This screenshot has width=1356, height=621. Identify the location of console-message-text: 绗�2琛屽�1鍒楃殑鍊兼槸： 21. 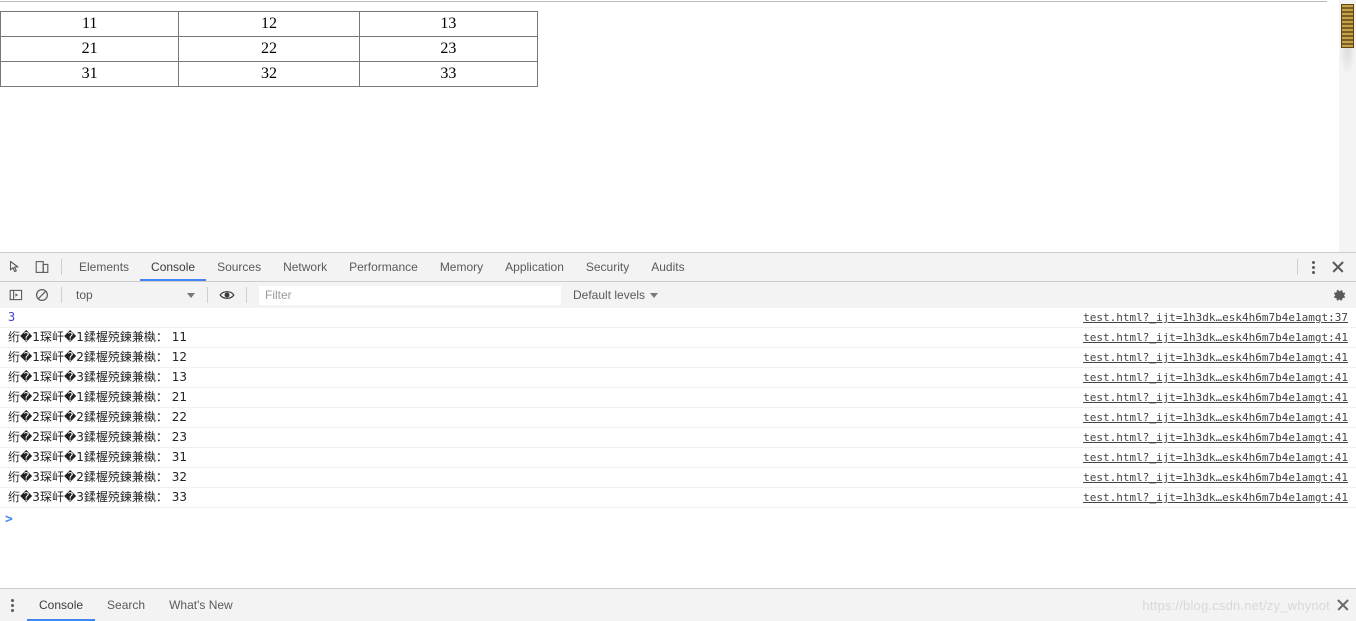
(97, 397).